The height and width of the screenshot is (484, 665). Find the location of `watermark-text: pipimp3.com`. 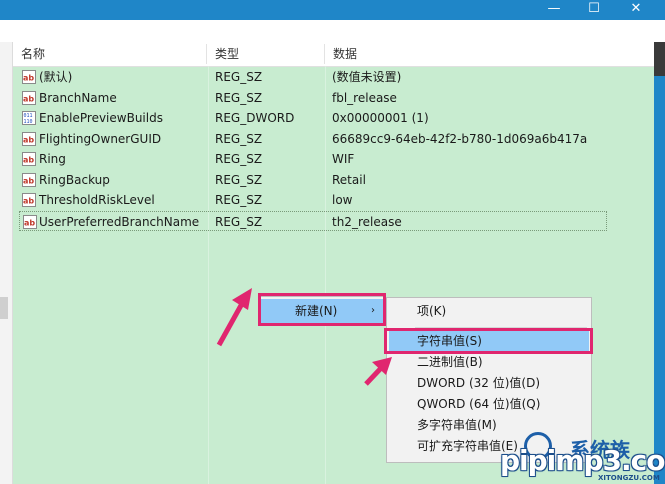

watermark-text: pipimp3.com is located at coordinates (582, 460).